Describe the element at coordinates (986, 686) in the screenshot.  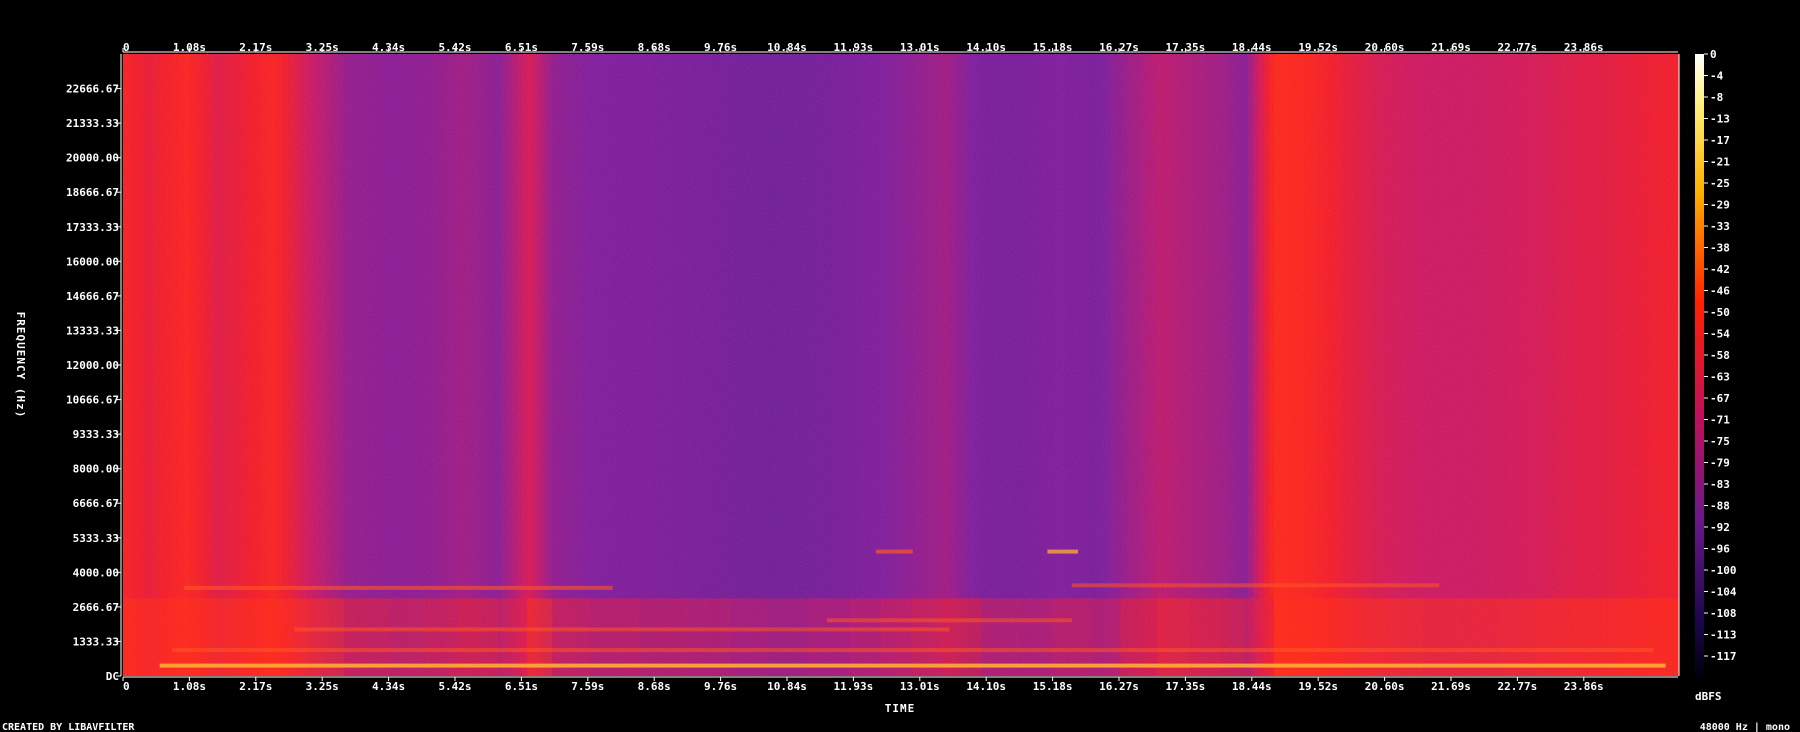
I see `x-tick-label-bottom: 14.10s` at that location.